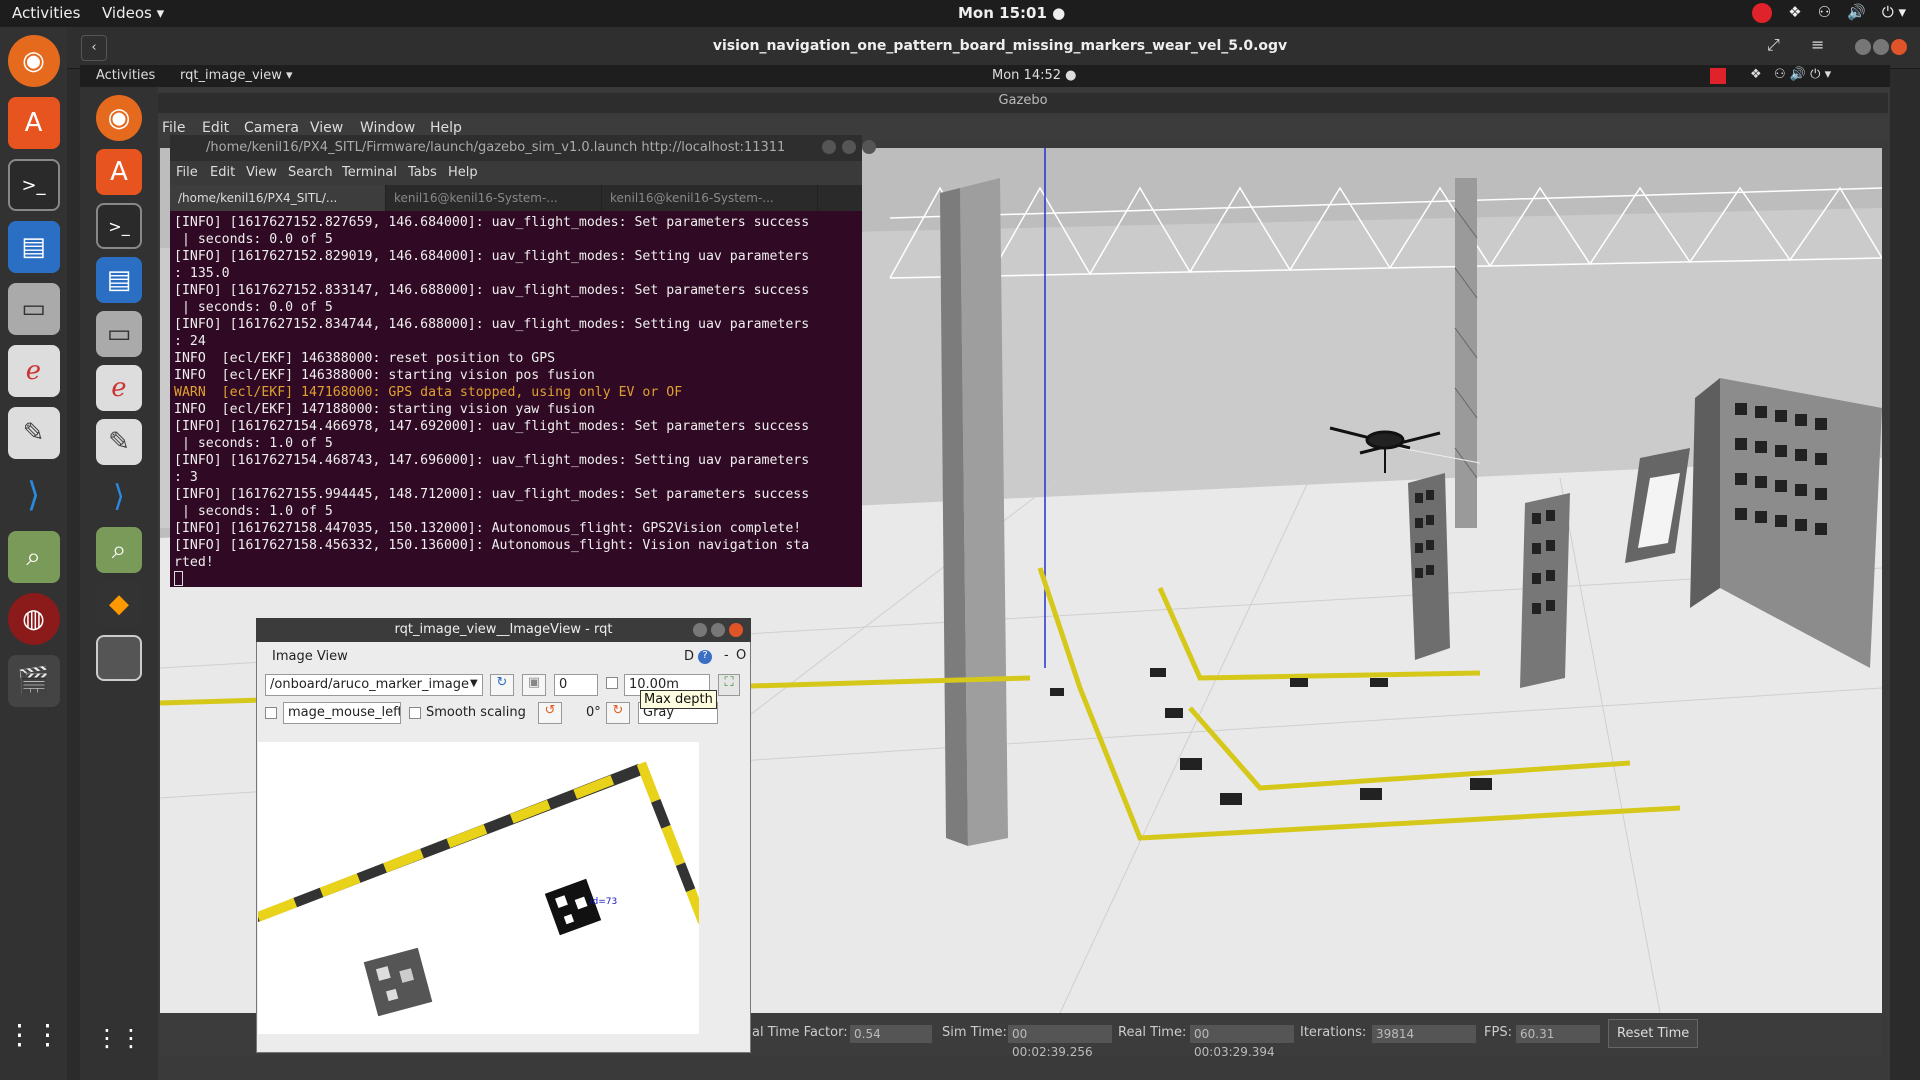 The image size is (1920, 1080). I want to click on panel-close: O, so click(741, 655).